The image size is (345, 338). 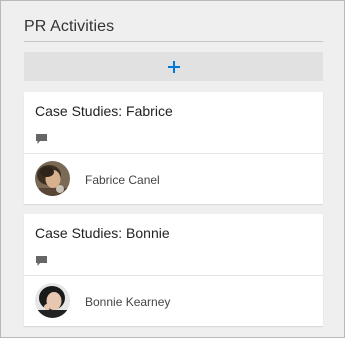 What do you see at coordinates (128, 302) in the screenshot?
I see `assignee-name: Bonnie Kearney` at bounding box center [128, 302].